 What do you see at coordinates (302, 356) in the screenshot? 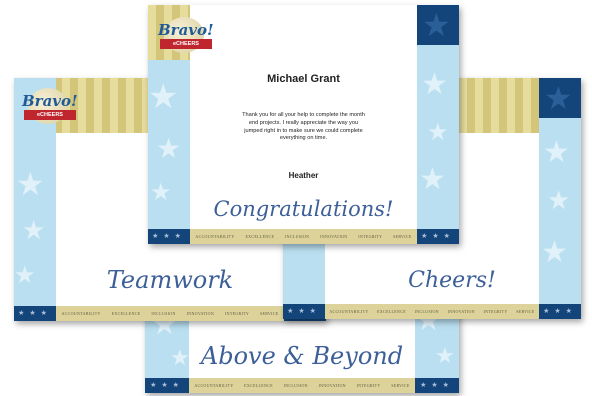
I see `card-headline: Above & Beyond` at bounding box center [302, 356].